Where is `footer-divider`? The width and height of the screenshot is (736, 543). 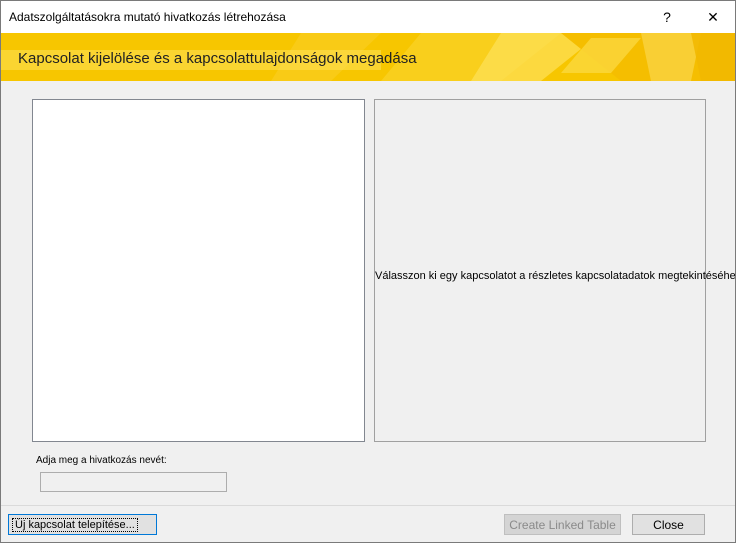
footer-divider is located at coordinates (368, 505).